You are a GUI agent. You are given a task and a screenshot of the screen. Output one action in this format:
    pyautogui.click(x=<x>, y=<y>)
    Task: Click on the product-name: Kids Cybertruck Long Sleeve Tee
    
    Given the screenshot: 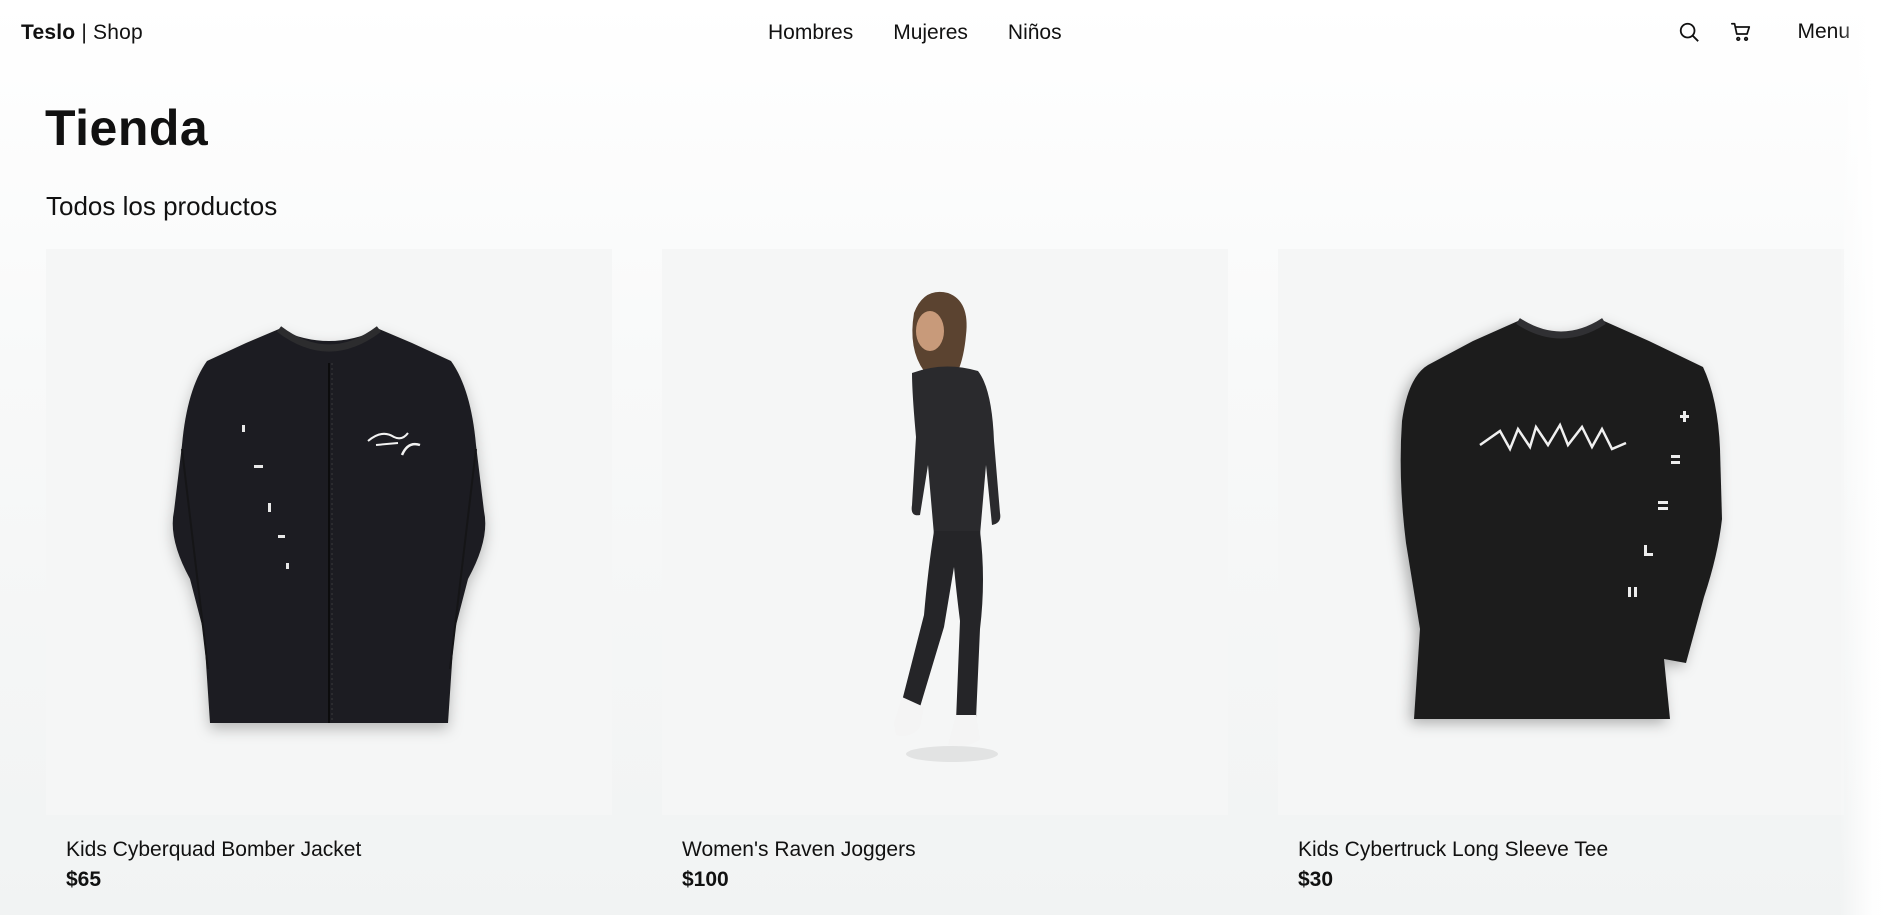 What is the action you would take?
    pyautogui.click(x=1571, y=850)
    